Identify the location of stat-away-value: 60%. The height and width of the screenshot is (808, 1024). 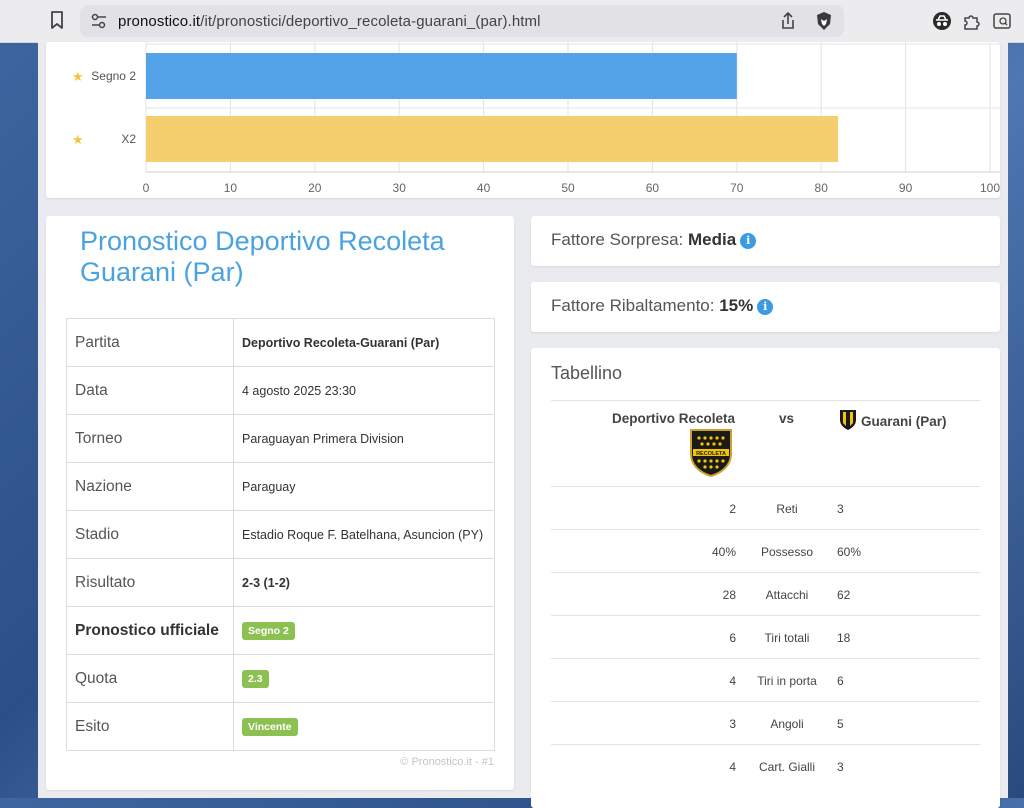
(849, 552).